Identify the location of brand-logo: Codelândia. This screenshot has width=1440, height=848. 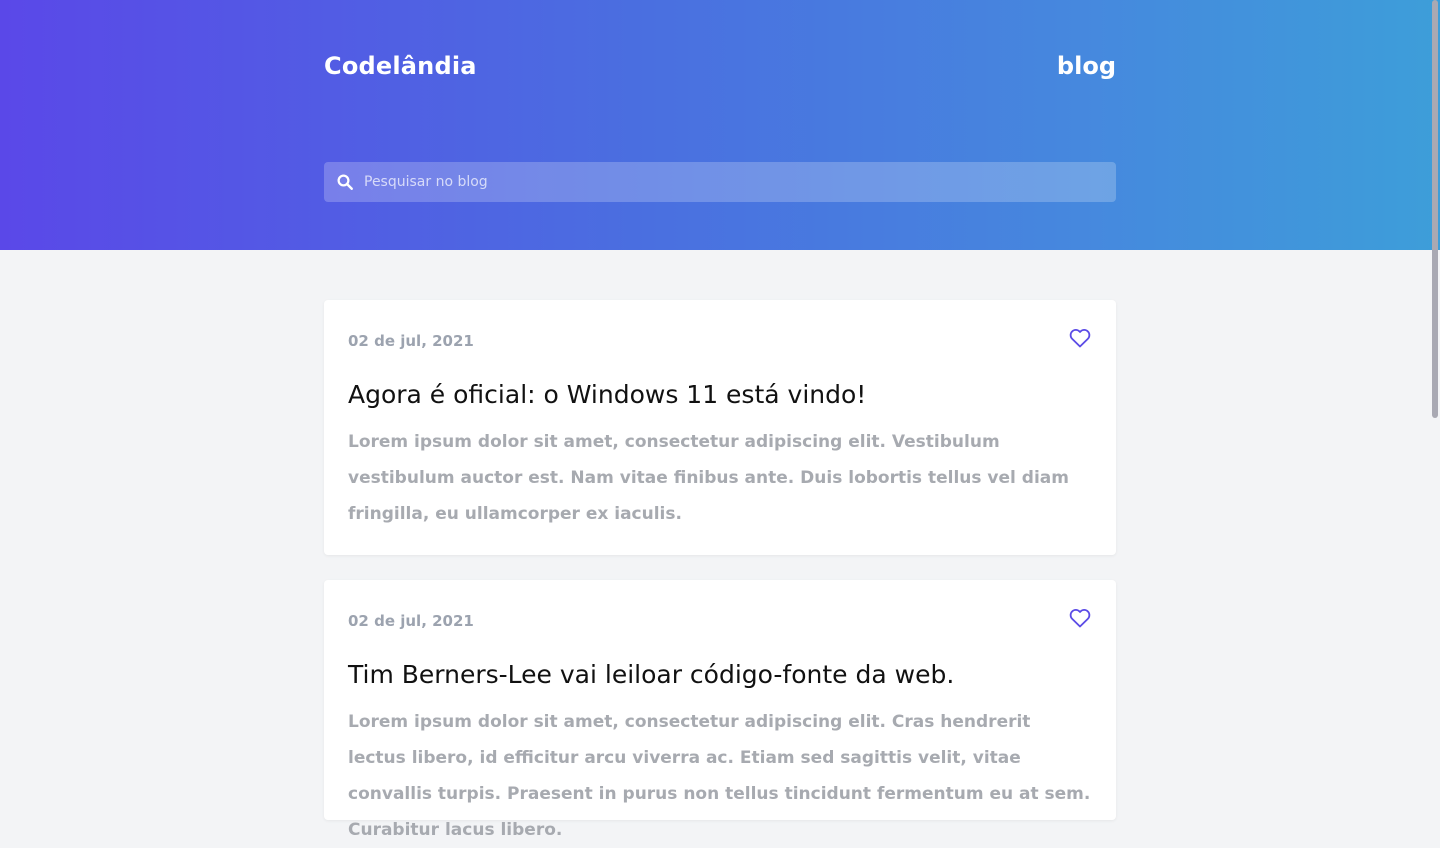
(400, 66).